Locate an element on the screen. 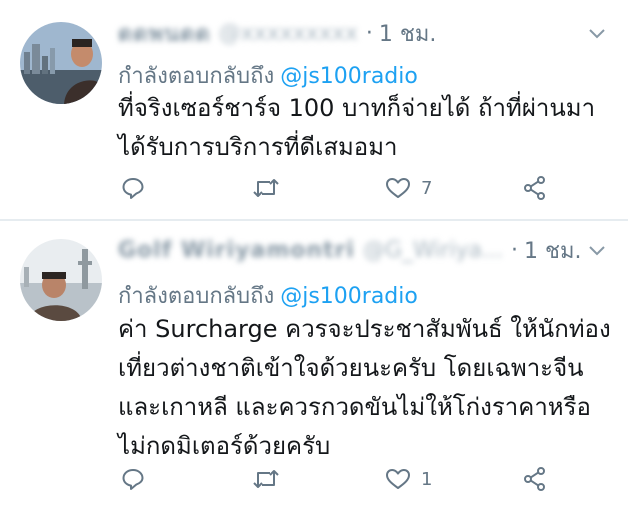  user-handle: @xxxxxxxxx is located at coordinates (288, 33).